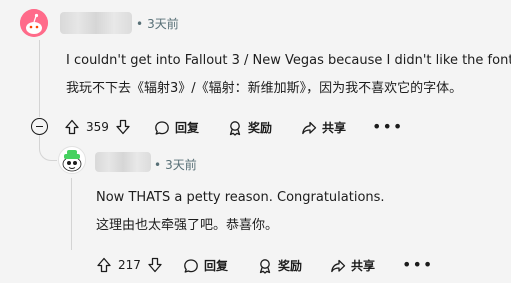 The width and height of the screenshot is (511, 283). I want to click on collapse-icon, so click(39, 126).